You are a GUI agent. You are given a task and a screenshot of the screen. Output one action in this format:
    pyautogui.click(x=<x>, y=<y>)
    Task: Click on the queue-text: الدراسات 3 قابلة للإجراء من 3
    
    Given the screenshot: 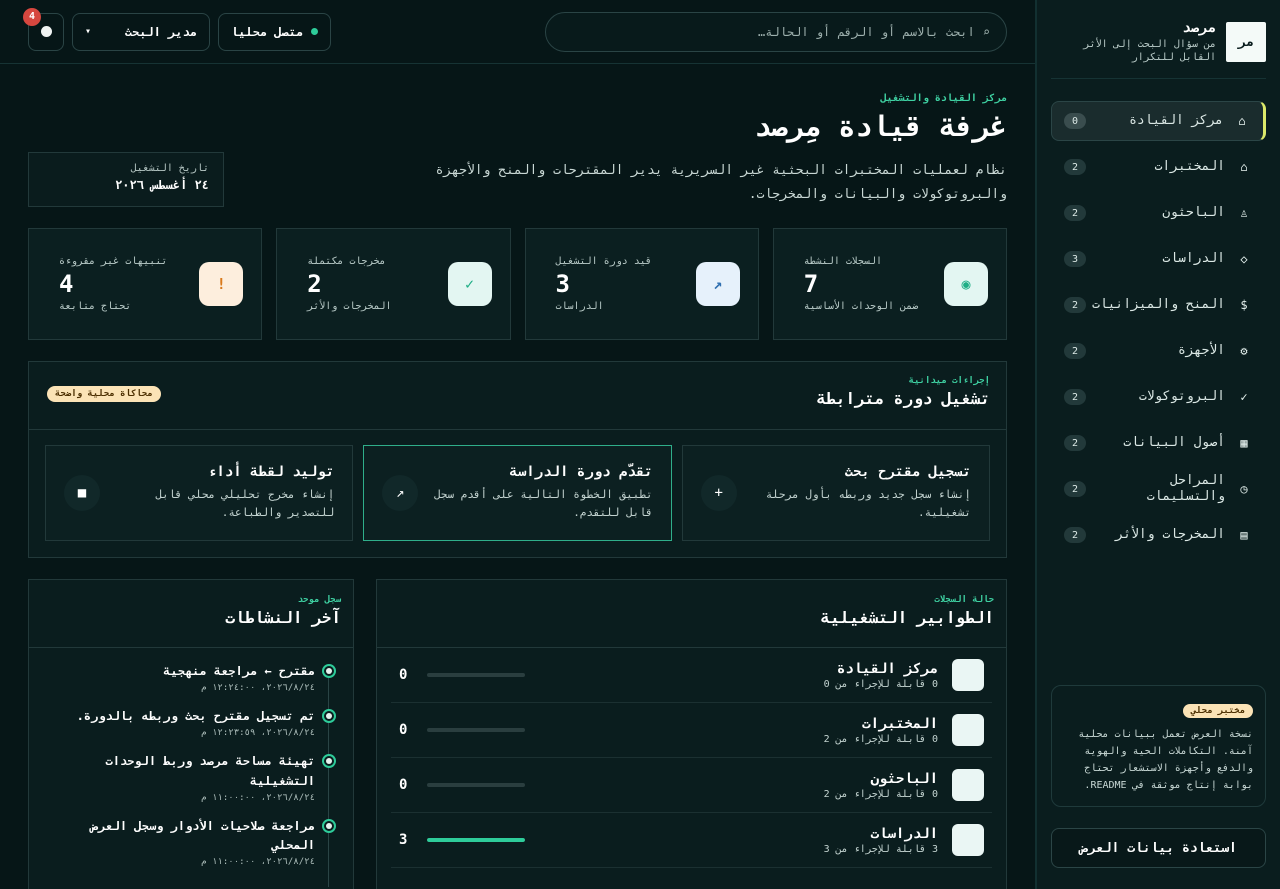 What is the action you would take?
    pyautogui.click(x=731, y=840)
    